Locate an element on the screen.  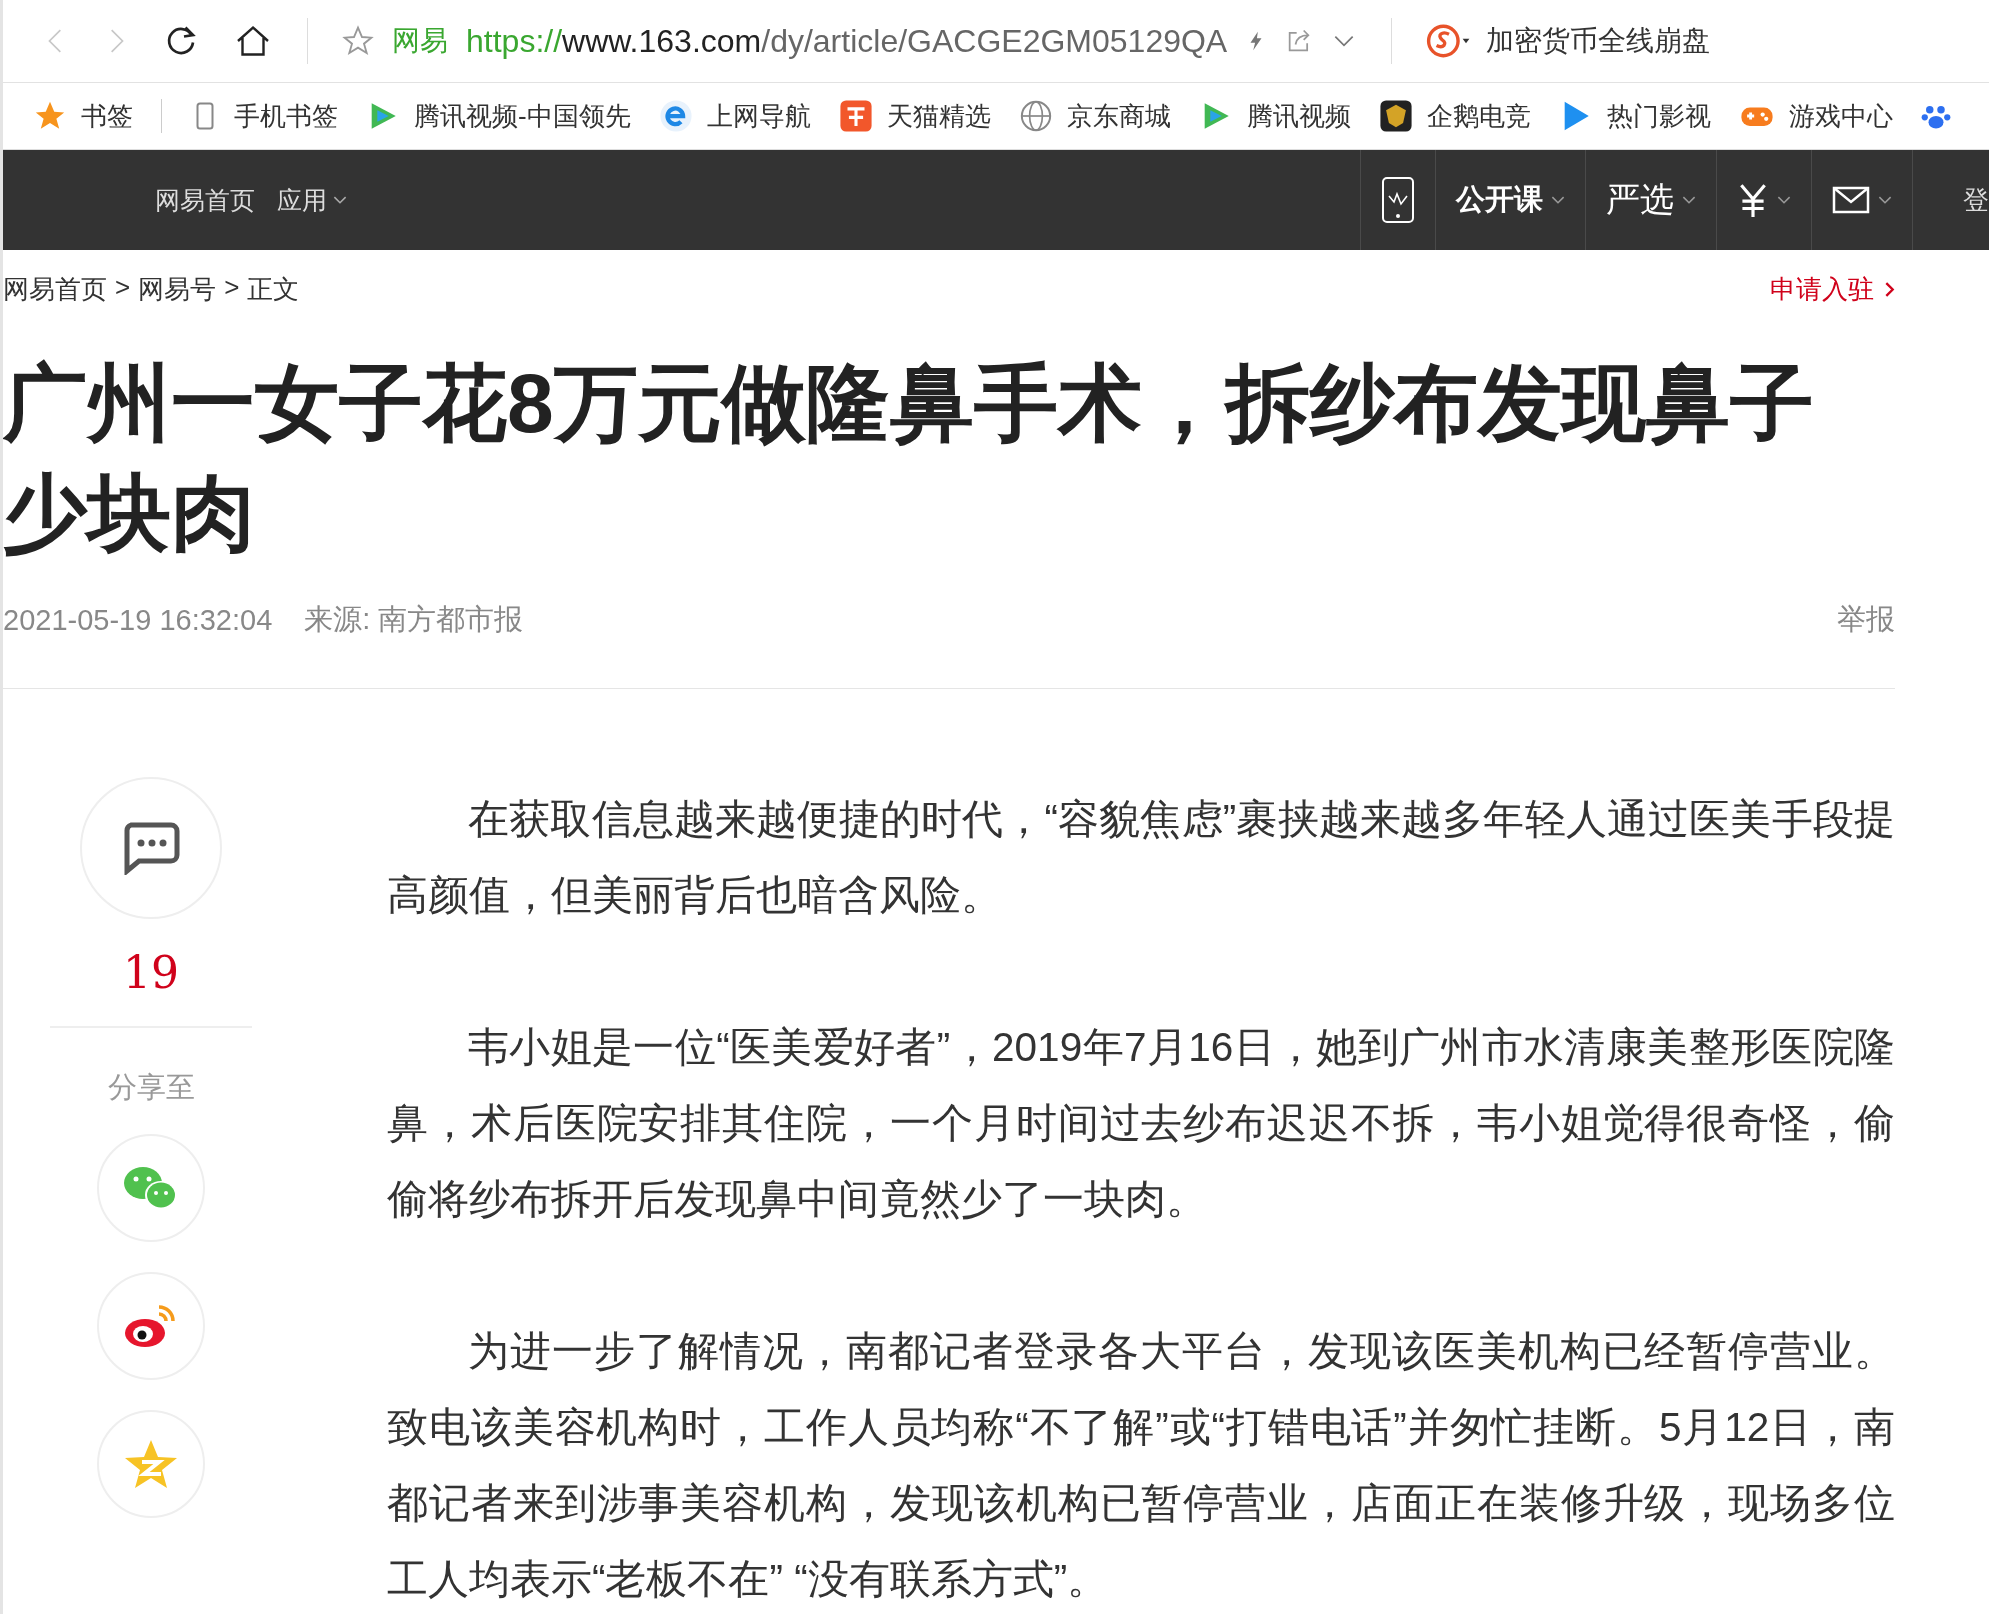
mail-icon is located at coordinates (1851, 200).